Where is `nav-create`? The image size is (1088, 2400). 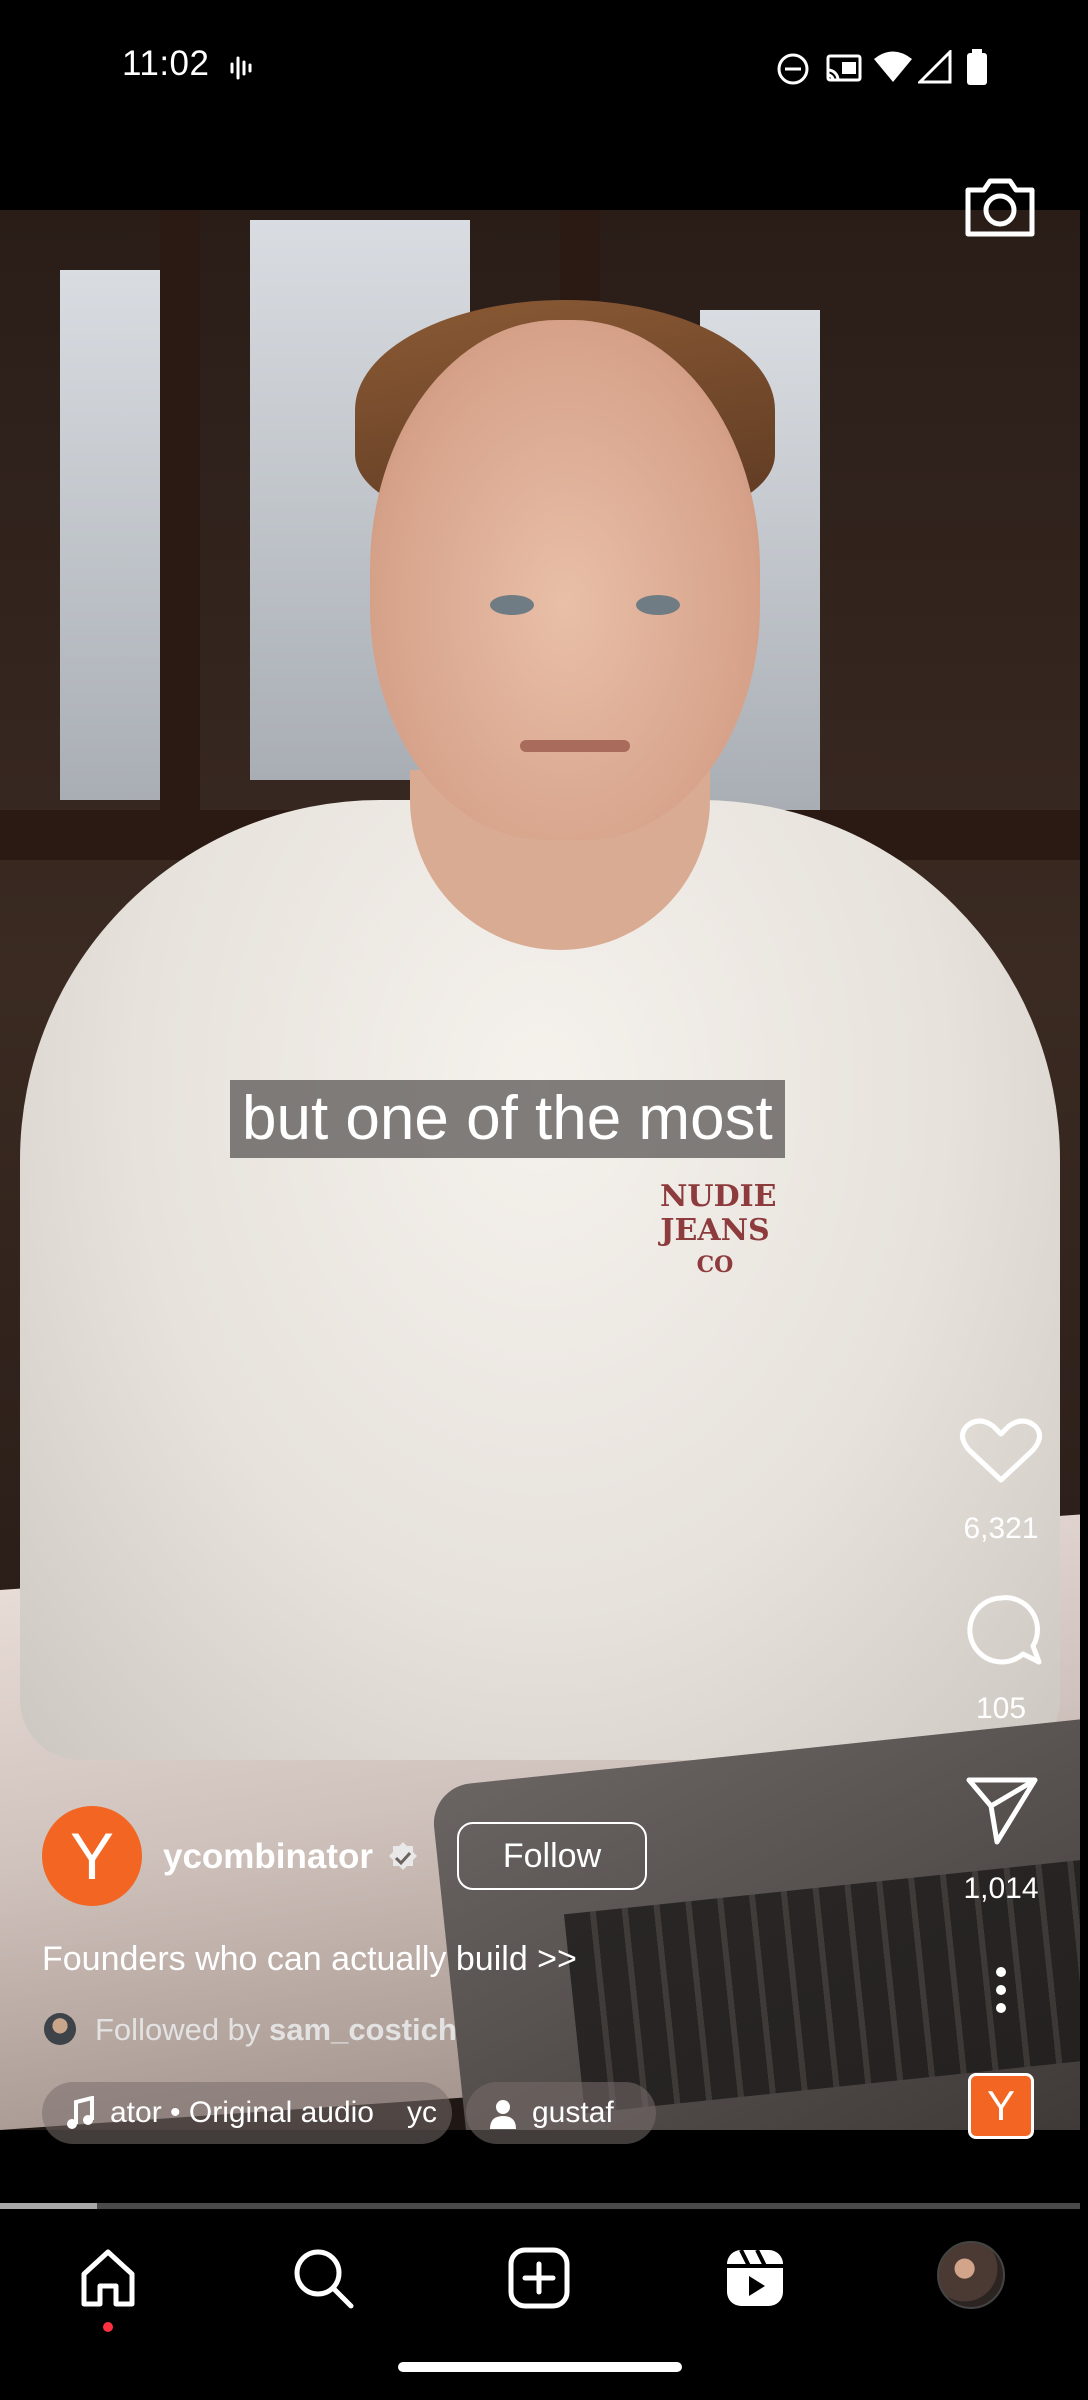 nav-create is located at coordinates (539, 2278).